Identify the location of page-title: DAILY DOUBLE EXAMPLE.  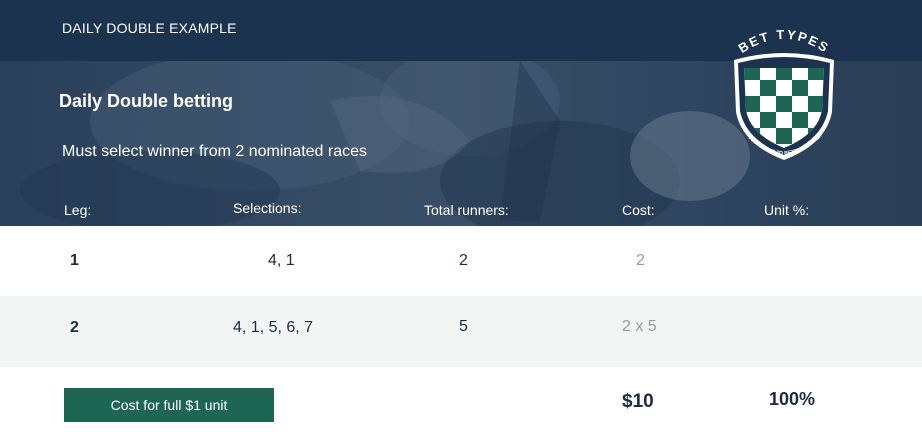
(149, 28).